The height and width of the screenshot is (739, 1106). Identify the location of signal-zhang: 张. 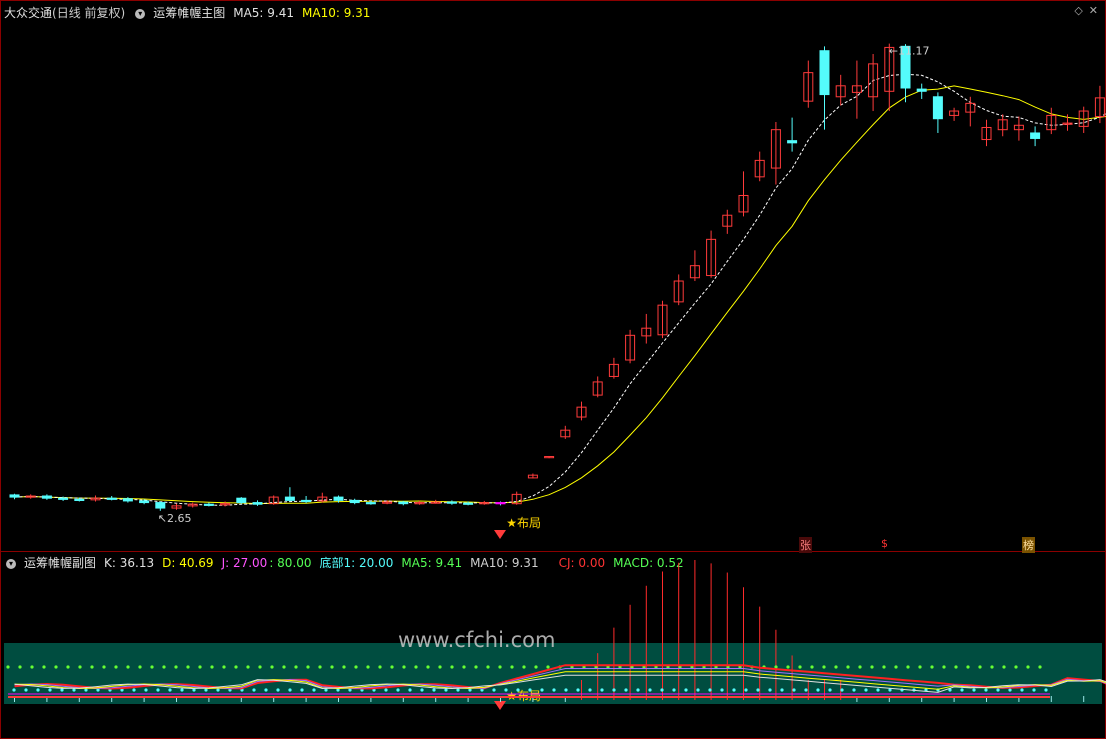
(805, 545).